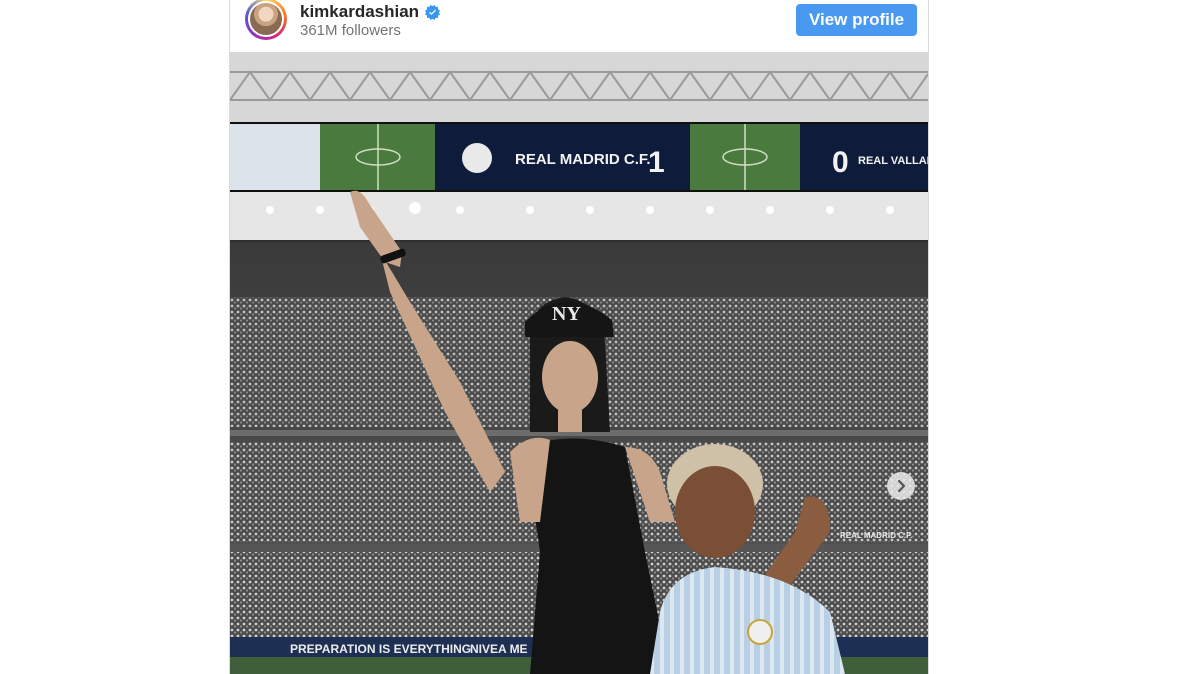 This screenshot has height=674, width=1200. Describe the element at coordinates (876, 535) in the screenshot. I see `stand-banner-right: REAL MADRID C.F.` at that location.